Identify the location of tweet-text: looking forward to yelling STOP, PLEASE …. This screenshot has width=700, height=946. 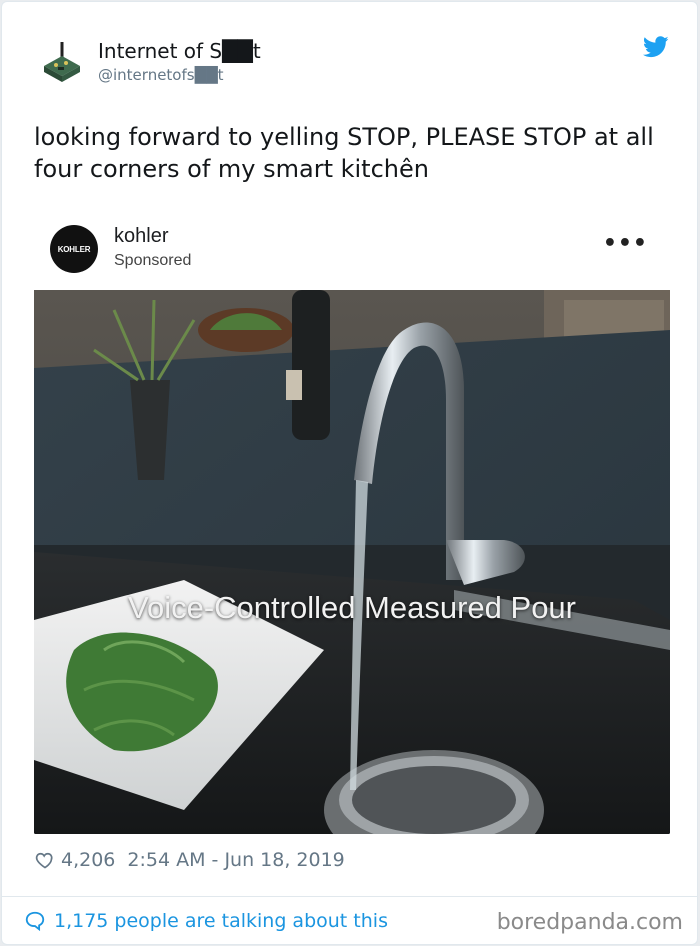
(344, 153).